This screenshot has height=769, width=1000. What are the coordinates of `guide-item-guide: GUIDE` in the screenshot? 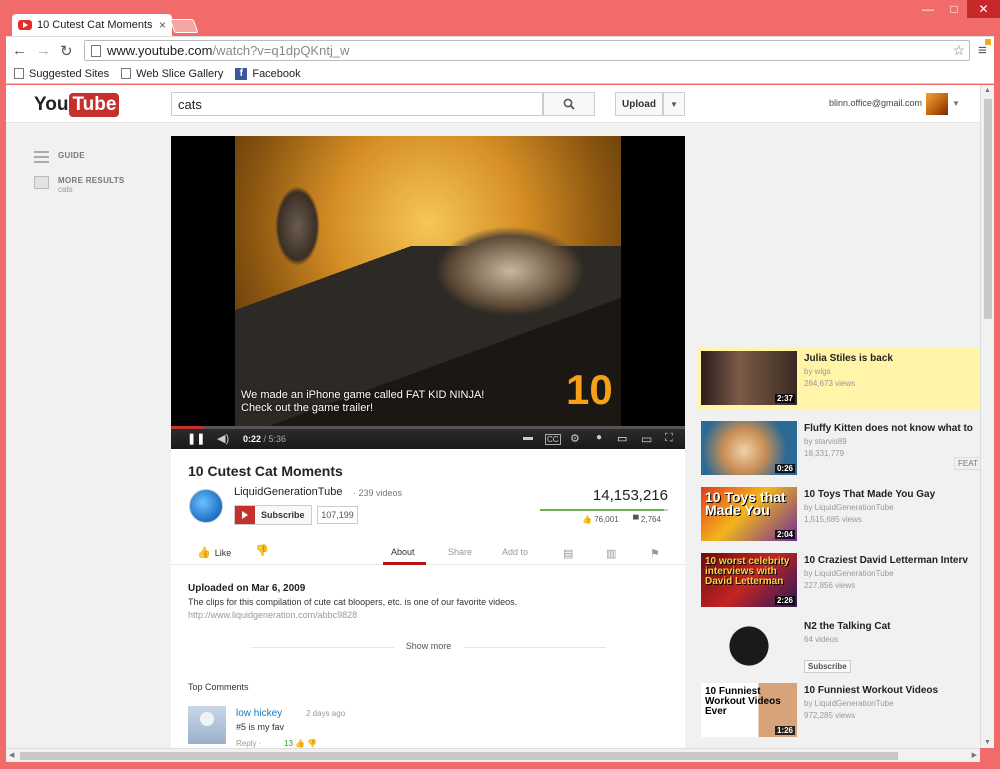 It's located at (79, 157).